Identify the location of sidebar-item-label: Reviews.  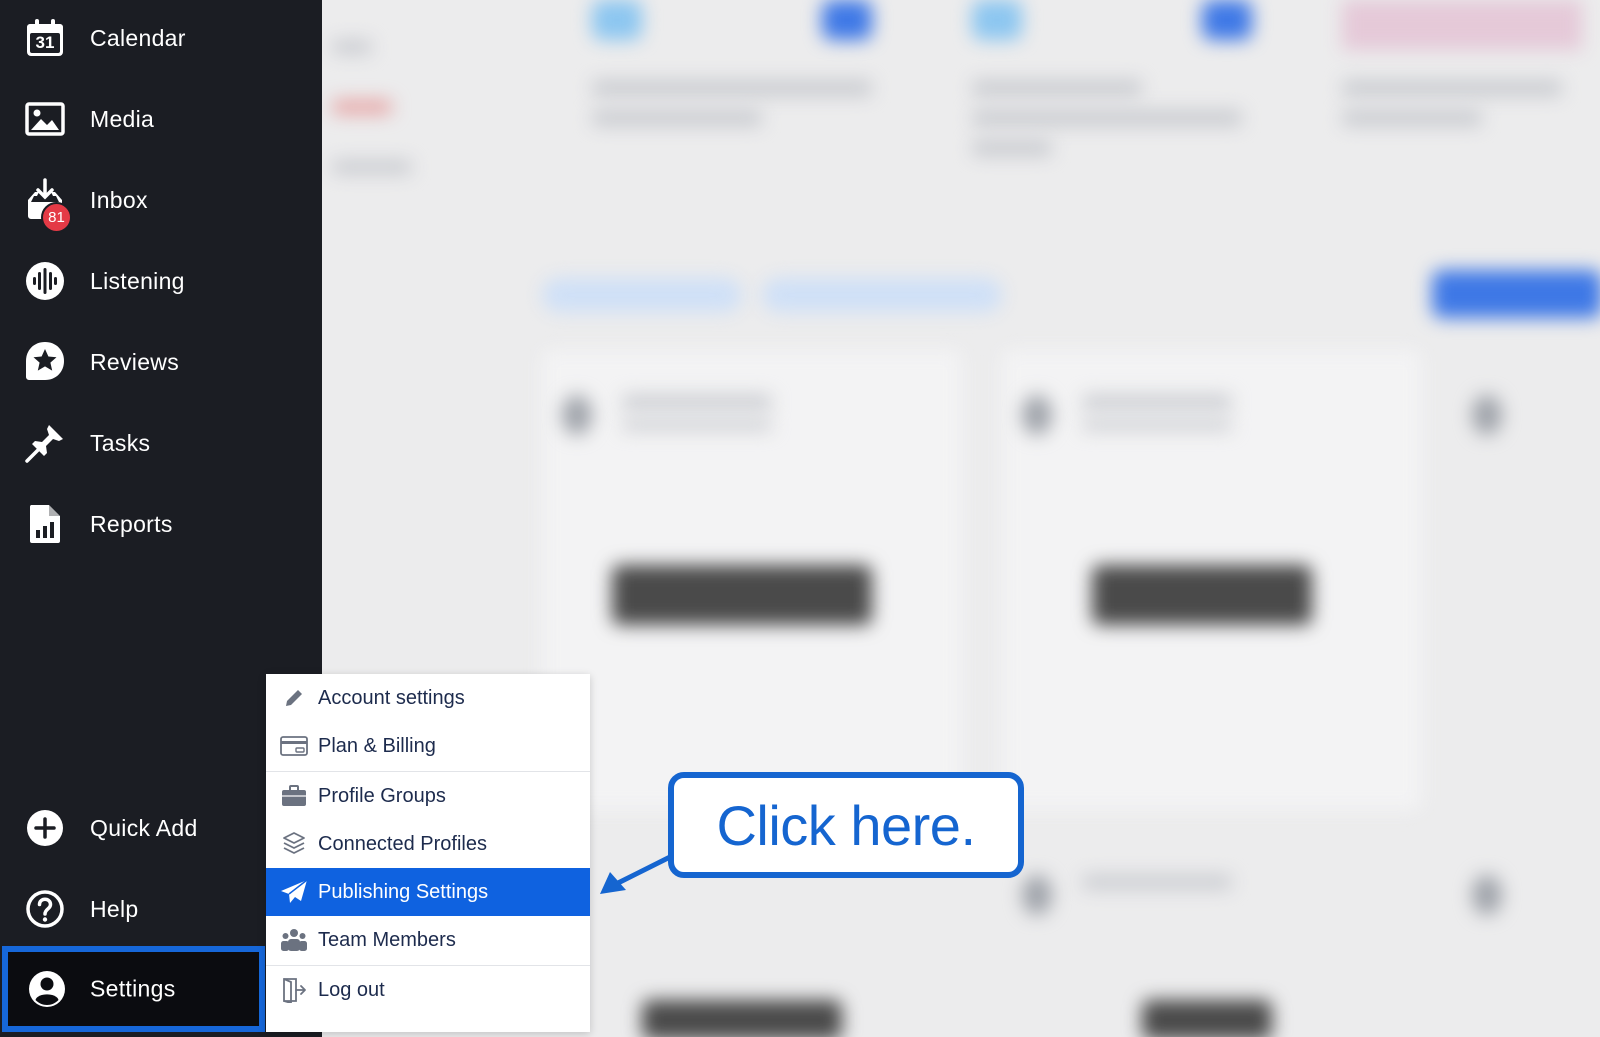
(135, 361).